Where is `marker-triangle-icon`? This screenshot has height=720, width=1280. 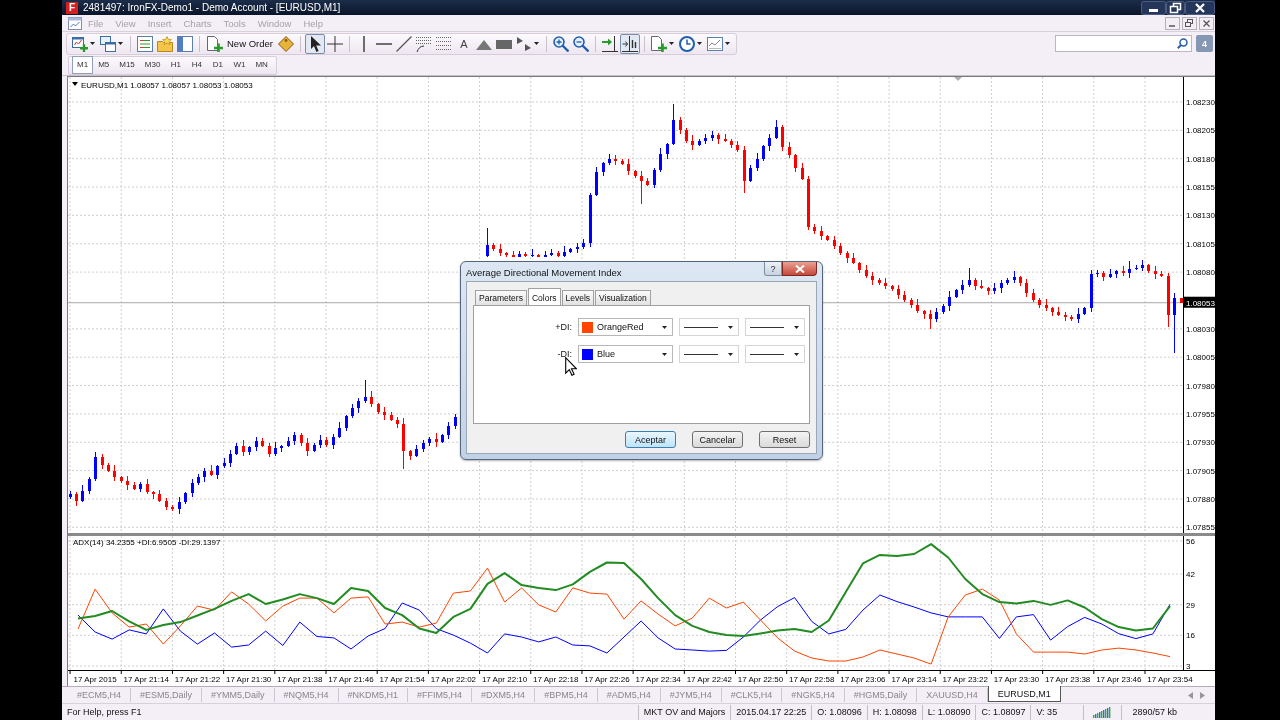 marker-triangle-icon is located at coordinates (958, 79).